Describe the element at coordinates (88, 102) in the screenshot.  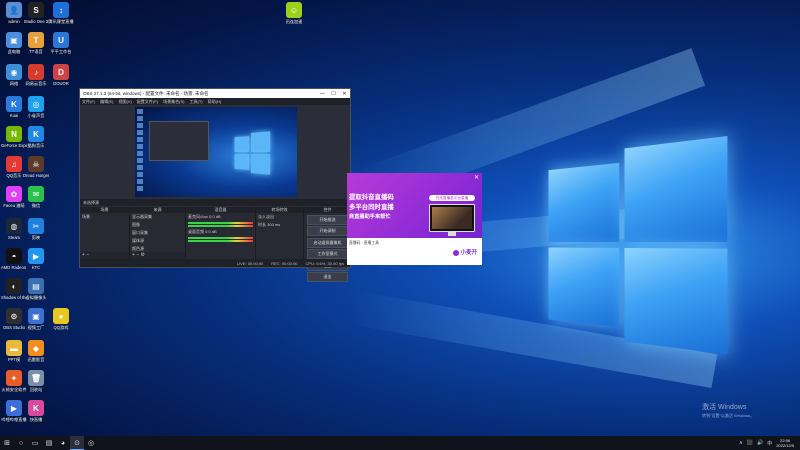
I see `menu-file: 文件(F)` at that location.